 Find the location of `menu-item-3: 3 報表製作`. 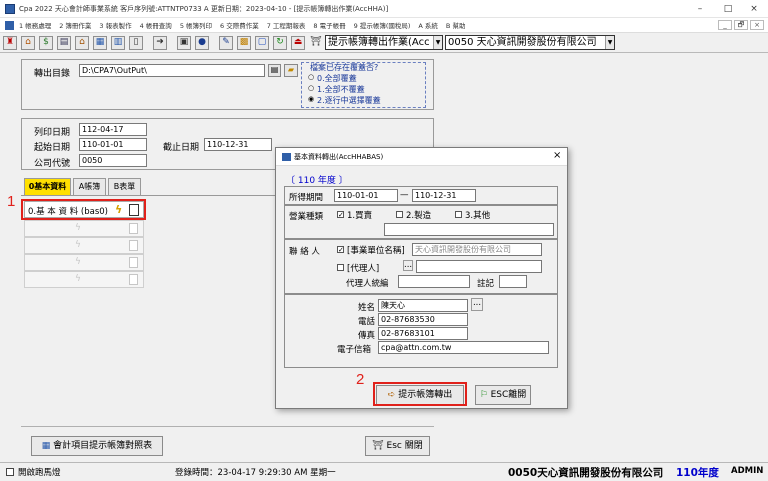

menu-item-3: 3 報表製作 is located at coordinates (115, 25).